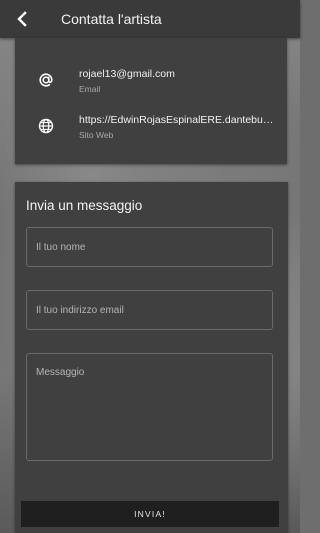 The image size is (320, 533). What do you see at coordinates (111, 19) in the screenshot?
I see `page-title: Contatta l'artista` at bounding box center [111, 19].